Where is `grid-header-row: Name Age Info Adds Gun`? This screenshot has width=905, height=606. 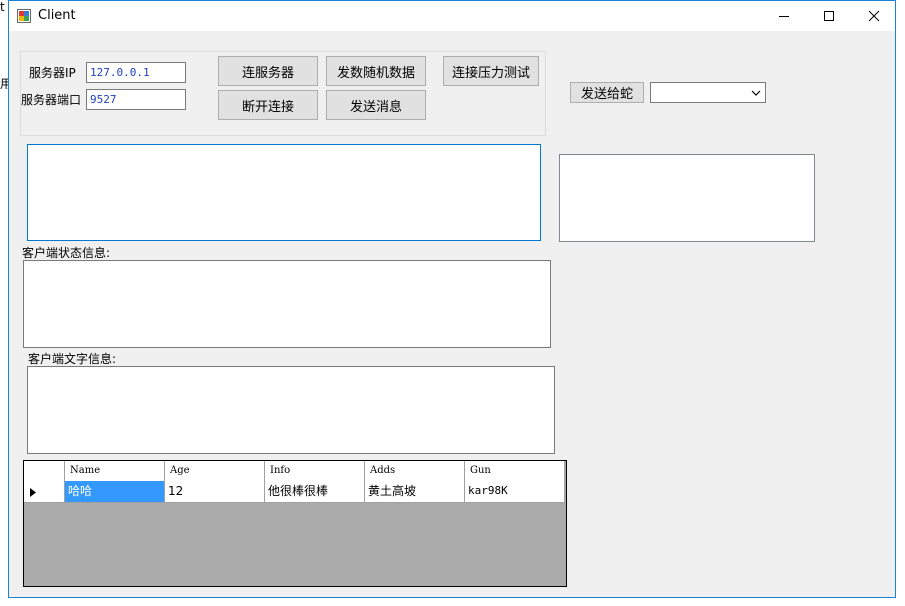 grid-header-row: Name Age Info Adds Gun is located at coordinates (294, 472).